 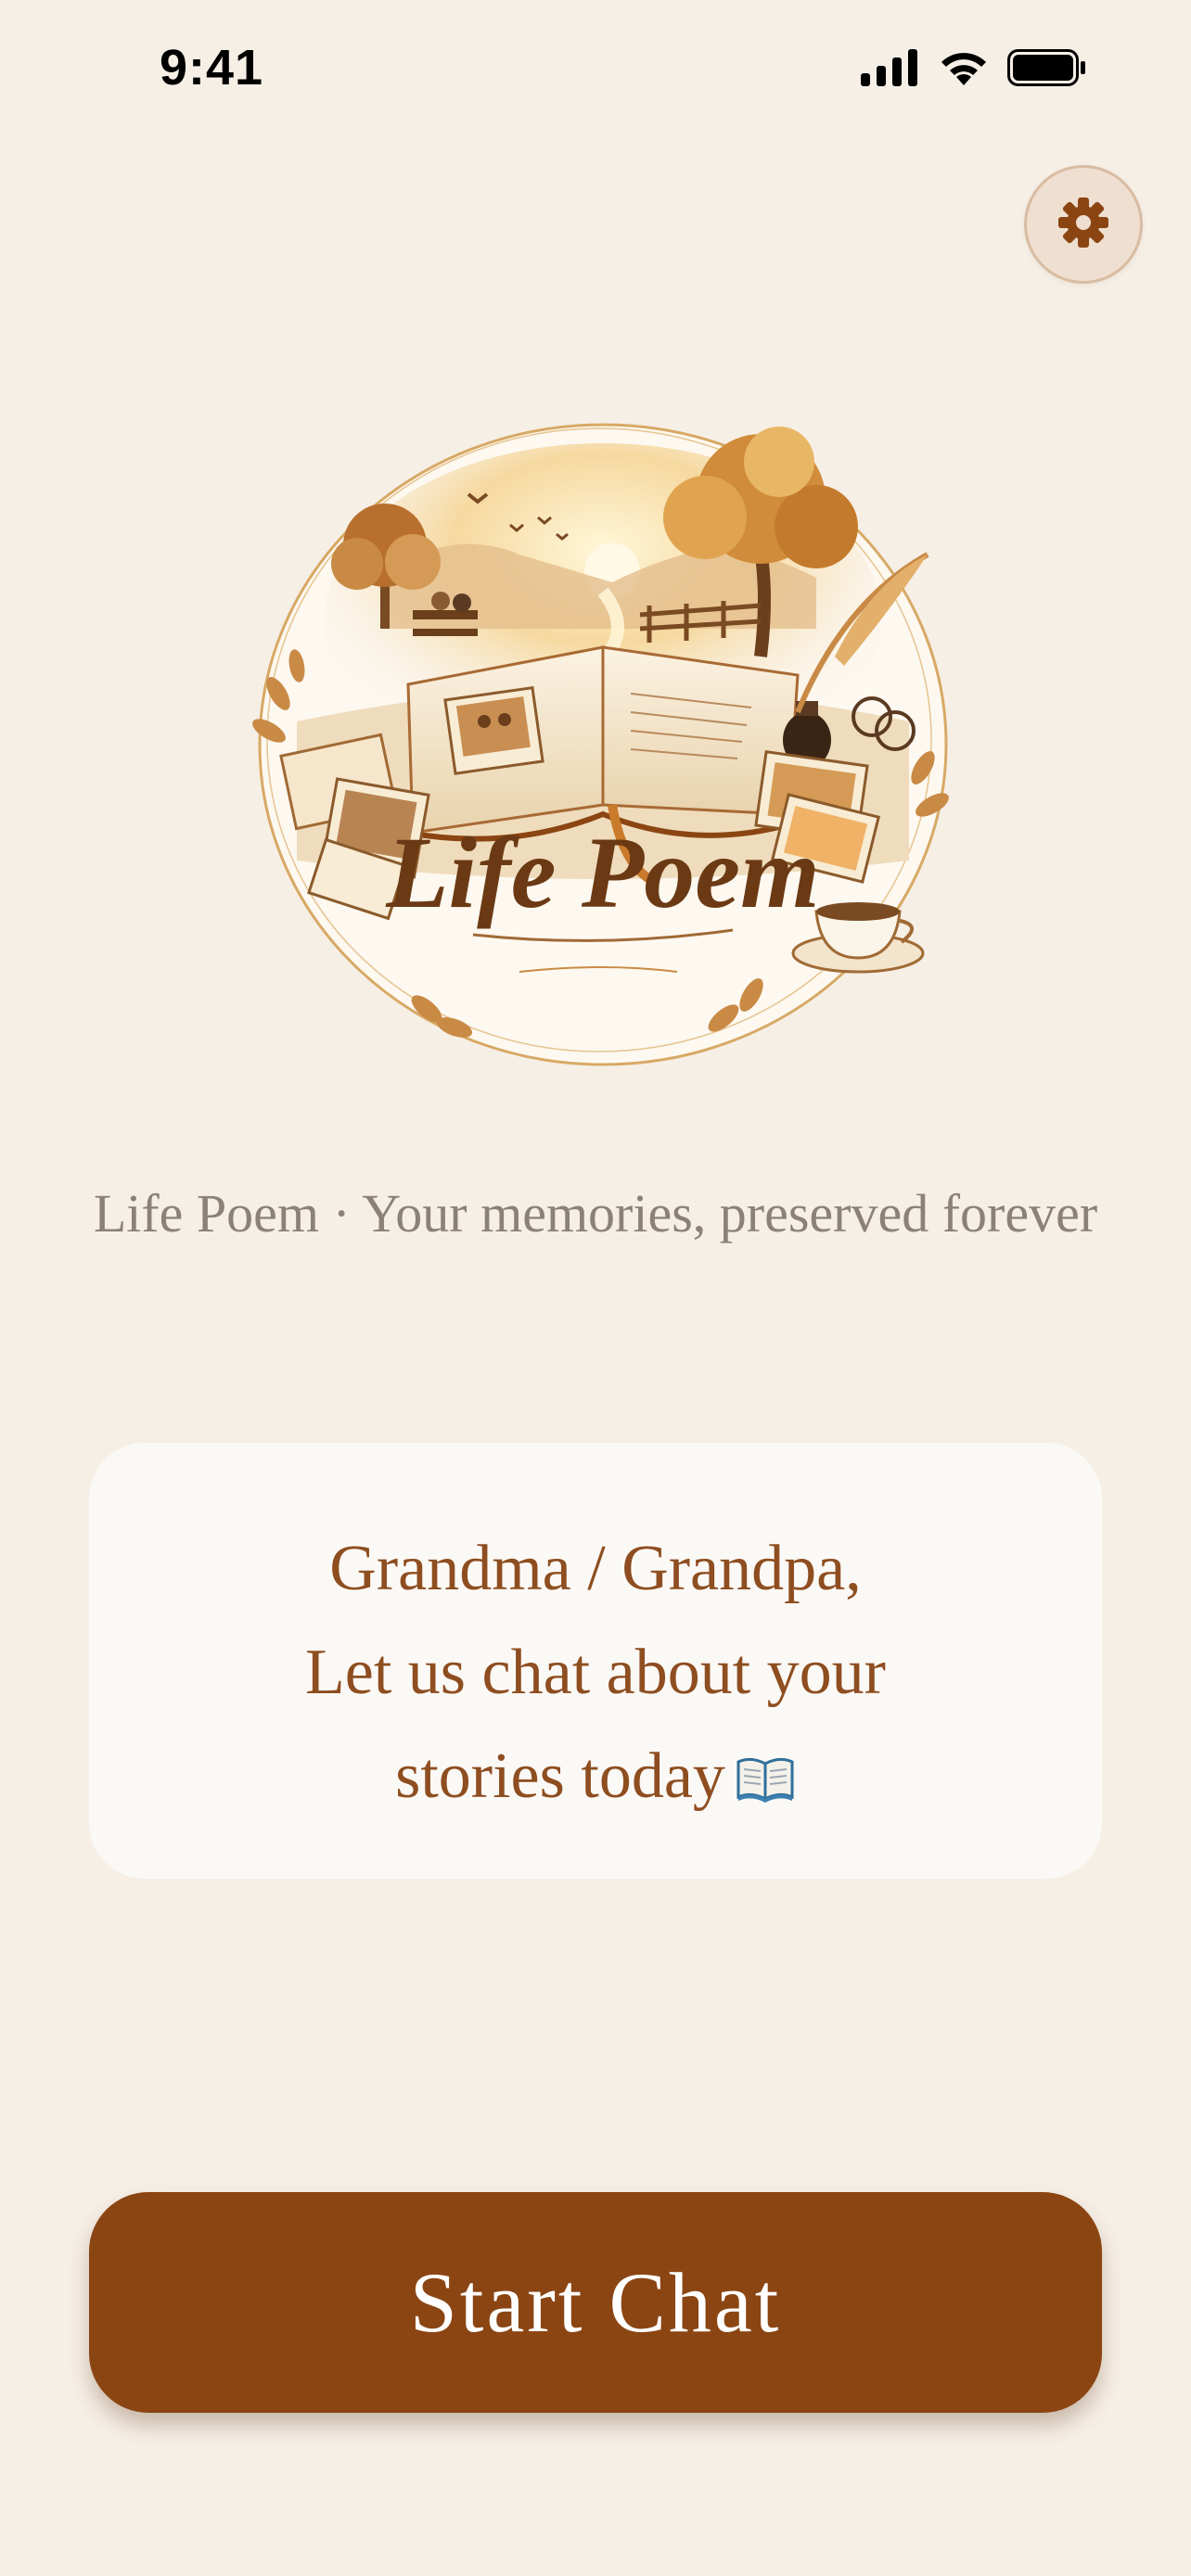 I want to click on wifi-icon, so click(x=964, y=70).